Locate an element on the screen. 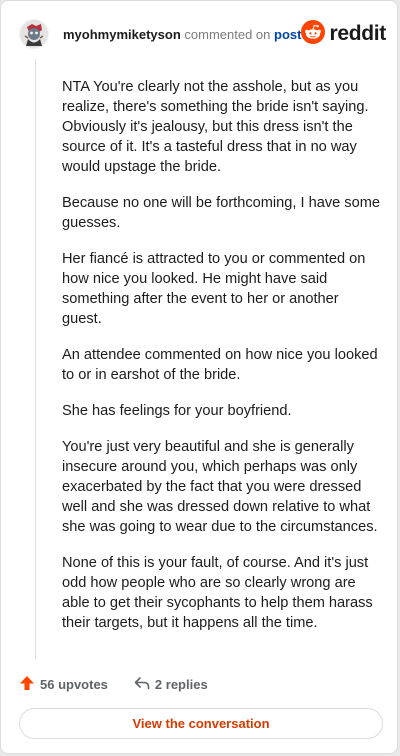 The width and height of the screenshot is (400, 756). comment-header: myohmymiketyson commented on post reddit is located at coordinates (202, 34).